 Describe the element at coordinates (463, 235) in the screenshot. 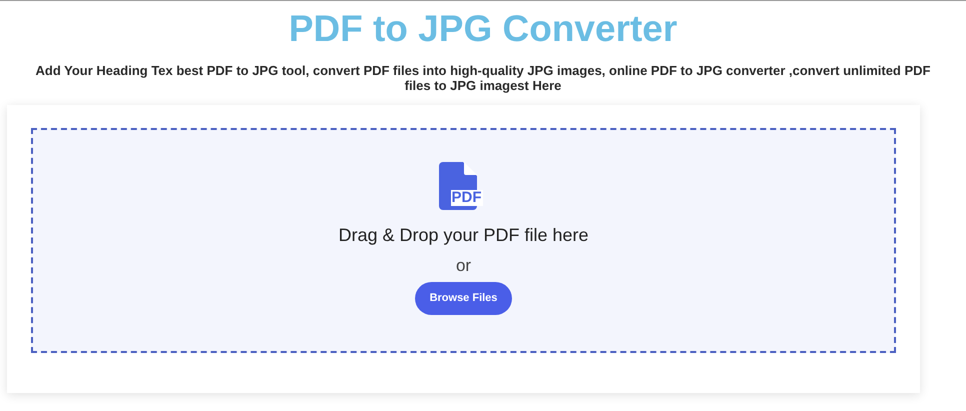

I see `drop-prompt: Drag & Drop your PDF file here` at that location.